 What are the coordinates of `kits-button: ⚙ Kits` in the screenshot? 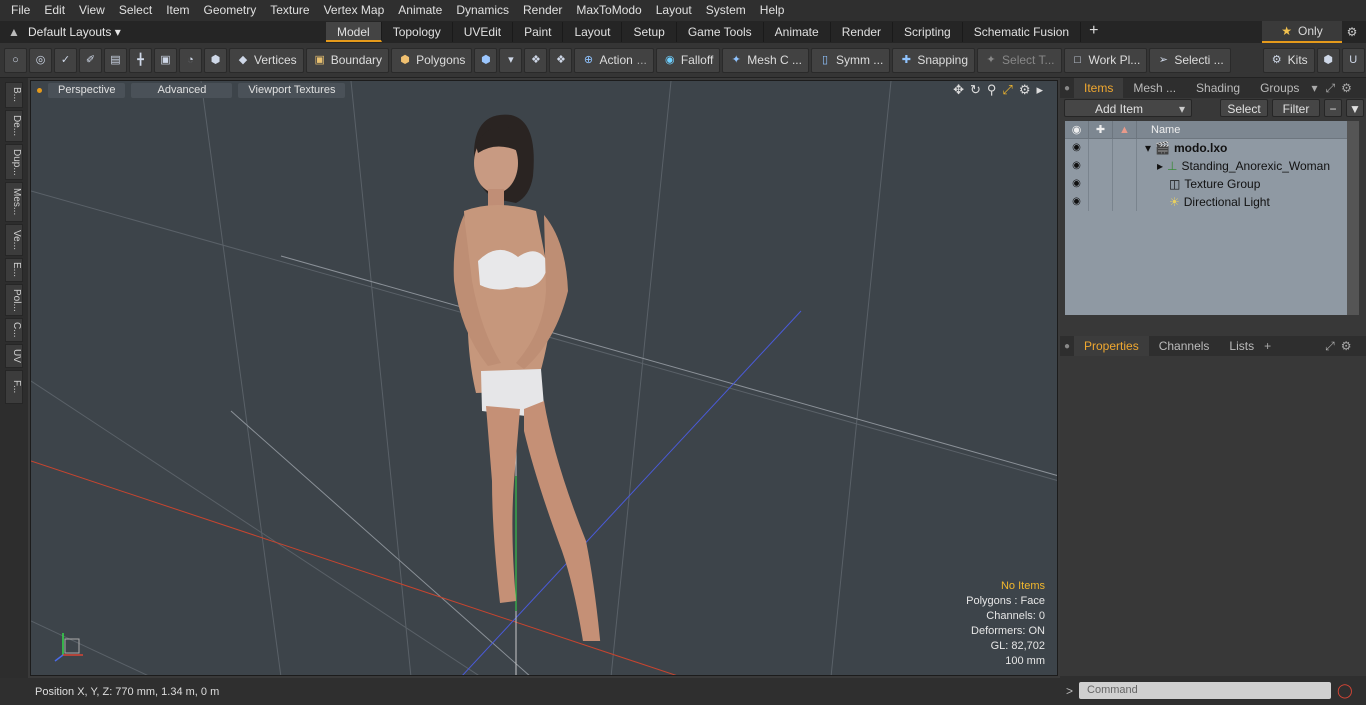 It's located at (1288, 60).